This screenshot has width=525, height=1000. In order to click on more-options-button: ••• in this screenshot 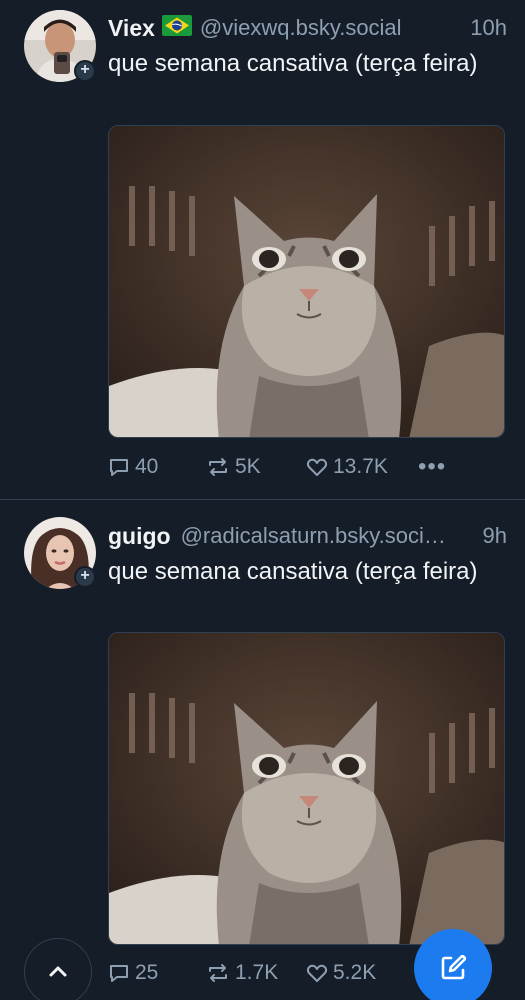, I will do `click(432, 466)`.